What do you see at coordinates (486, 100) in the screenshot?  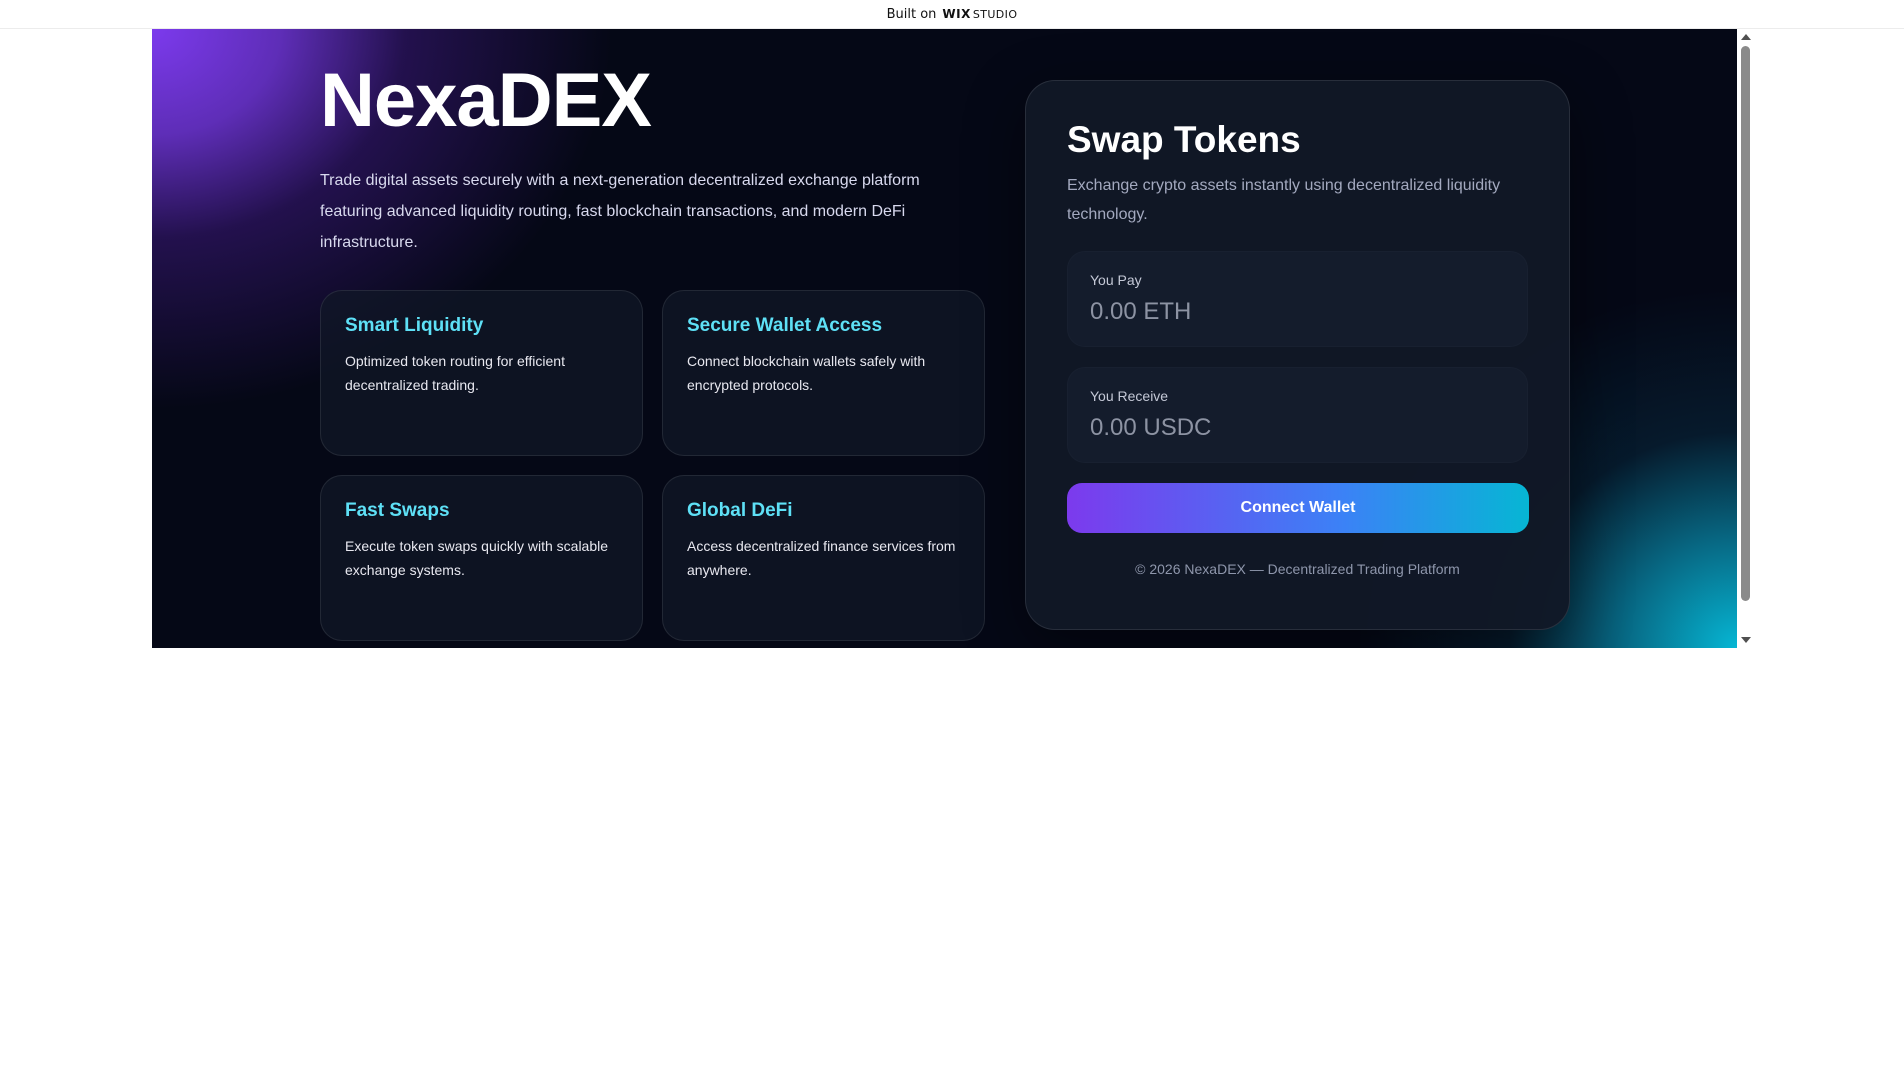 I see `brand-title: NexaDEX` at bounding box center [486, 100].